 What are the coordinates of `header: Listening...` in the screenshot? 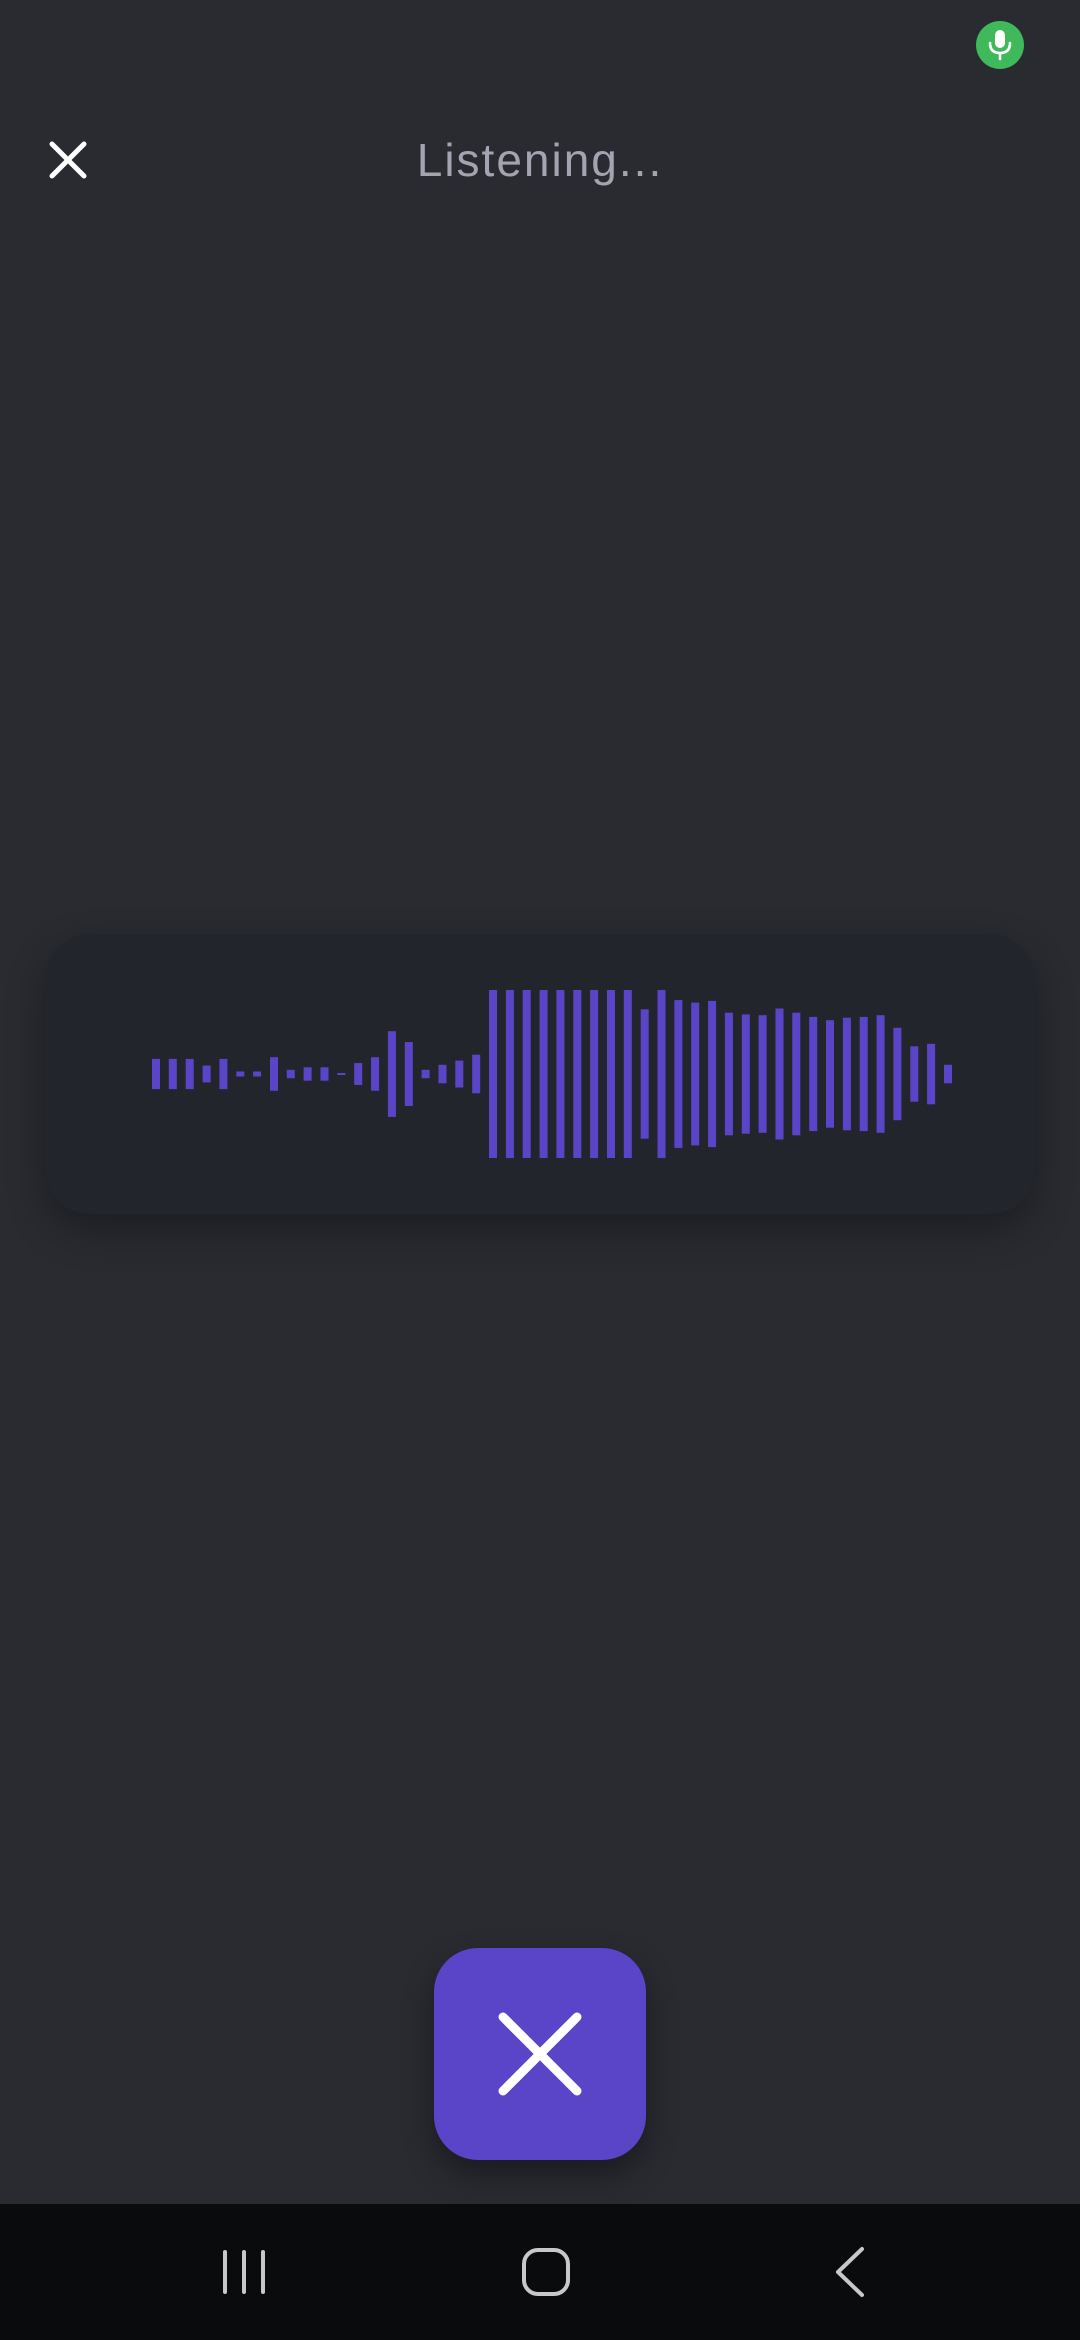 It's located at (540, 160).